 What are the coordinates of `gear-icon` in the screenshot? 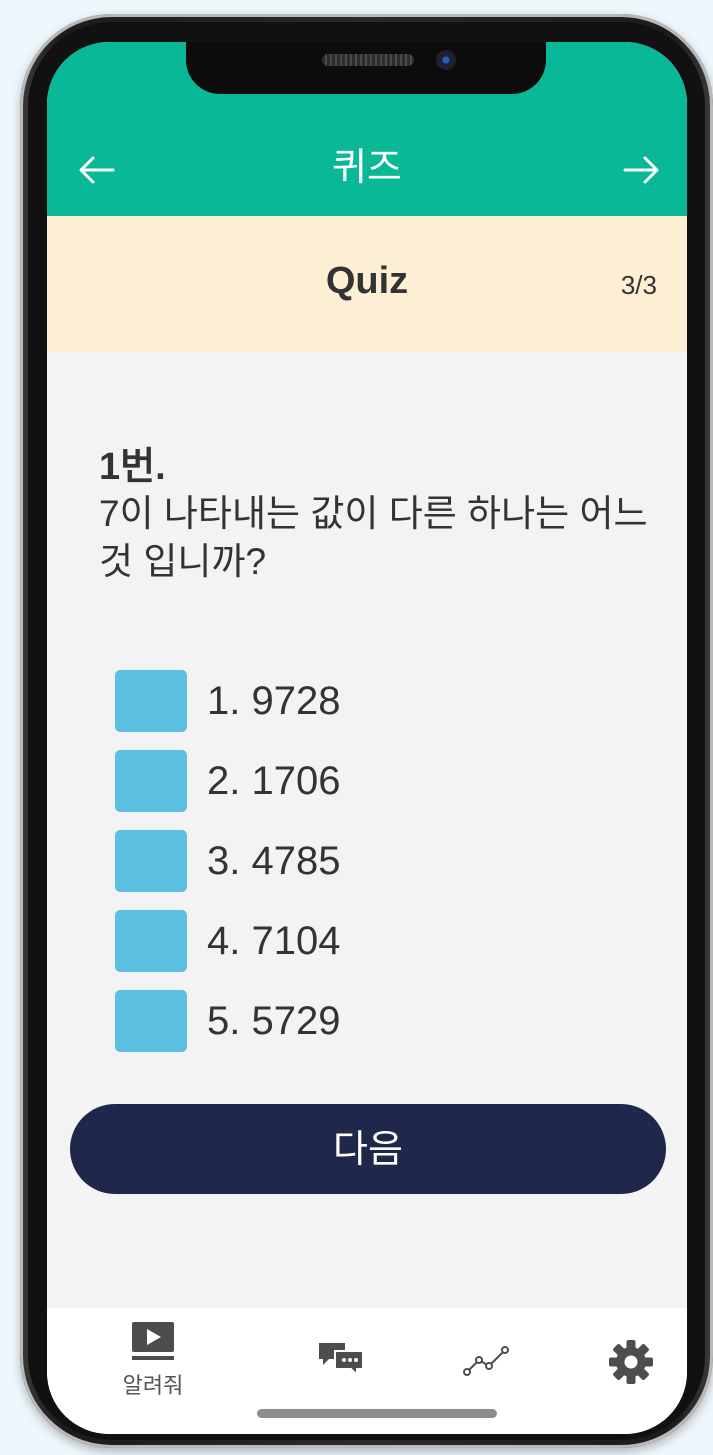 It's located at (631, 1362).